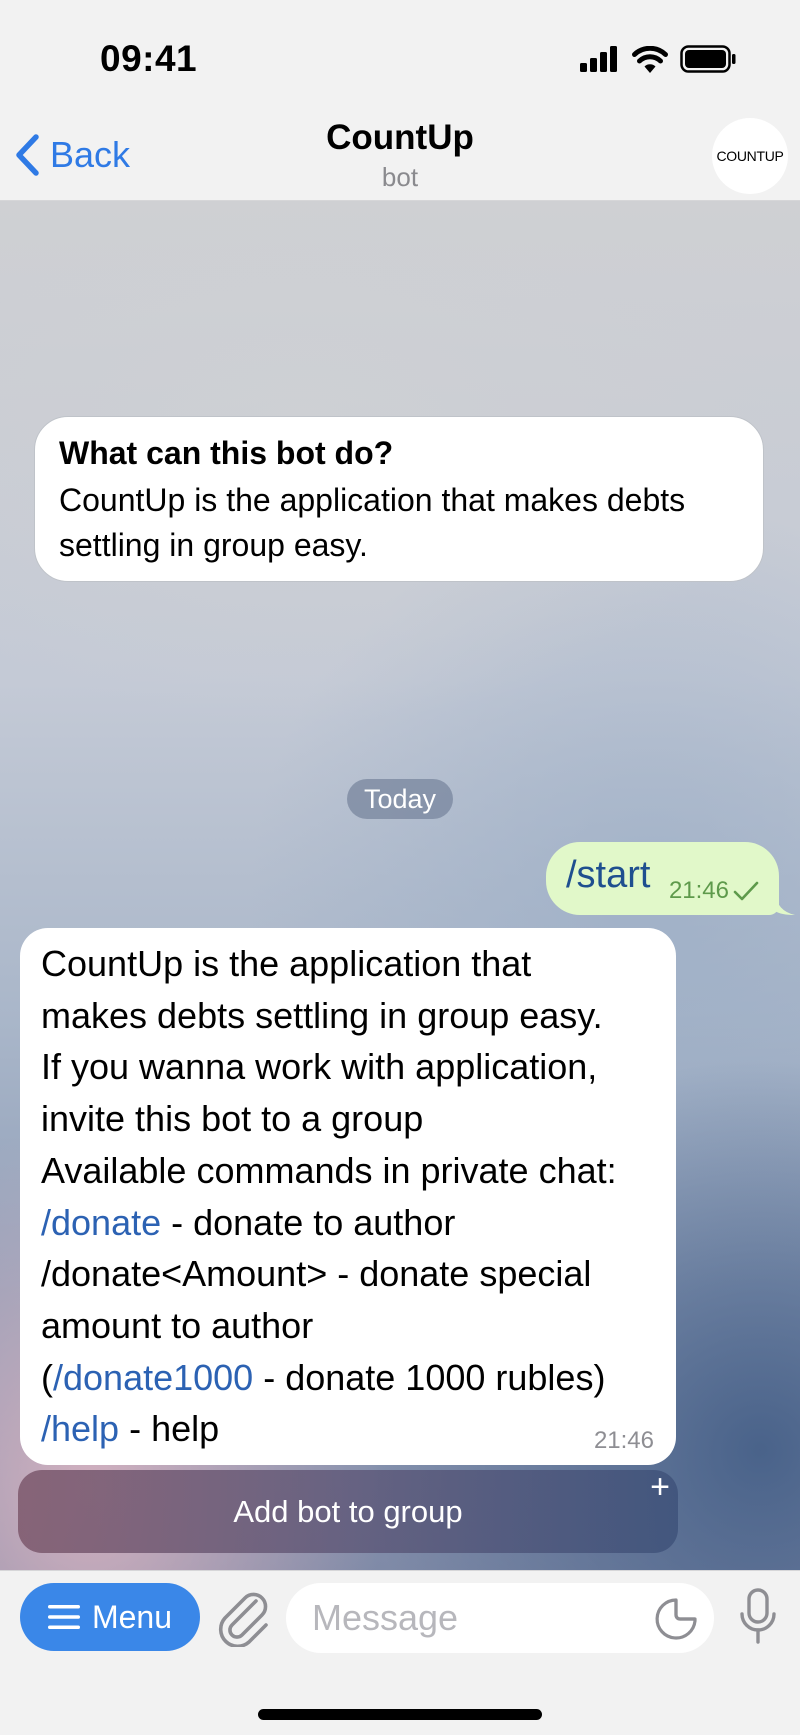  I want to click on outgoing-message: /start 21:46, so click(670, 878).